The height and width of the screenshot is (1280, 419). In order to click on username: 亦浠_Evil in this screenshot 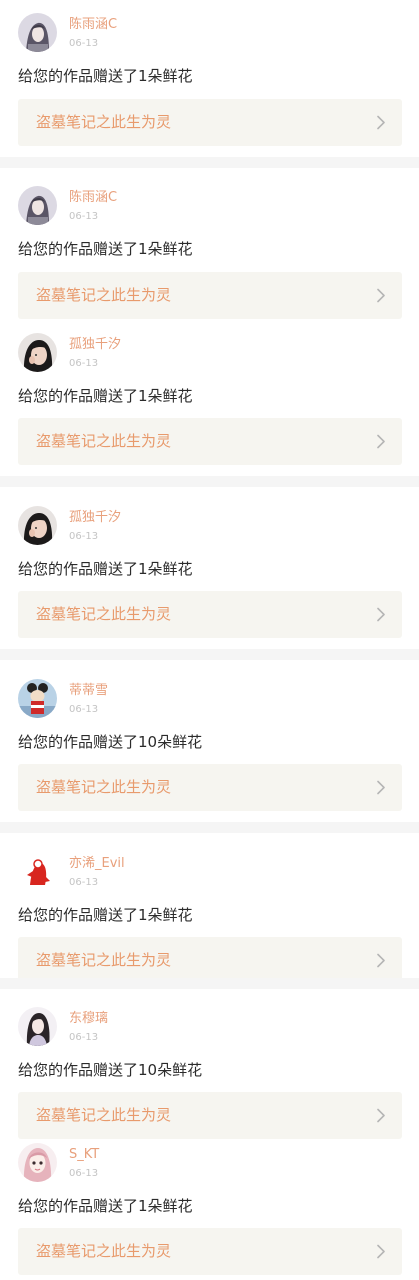, I will do `click(97, 864)`.